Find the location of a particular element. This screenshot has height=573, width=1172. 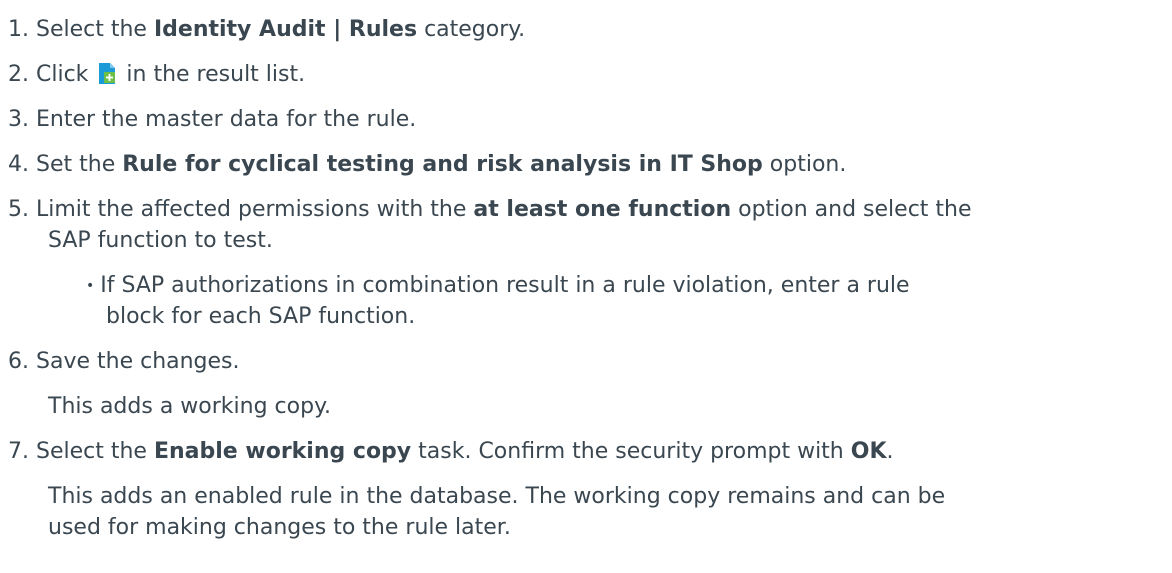

step-text: option. is located at coordinates (804, 164).